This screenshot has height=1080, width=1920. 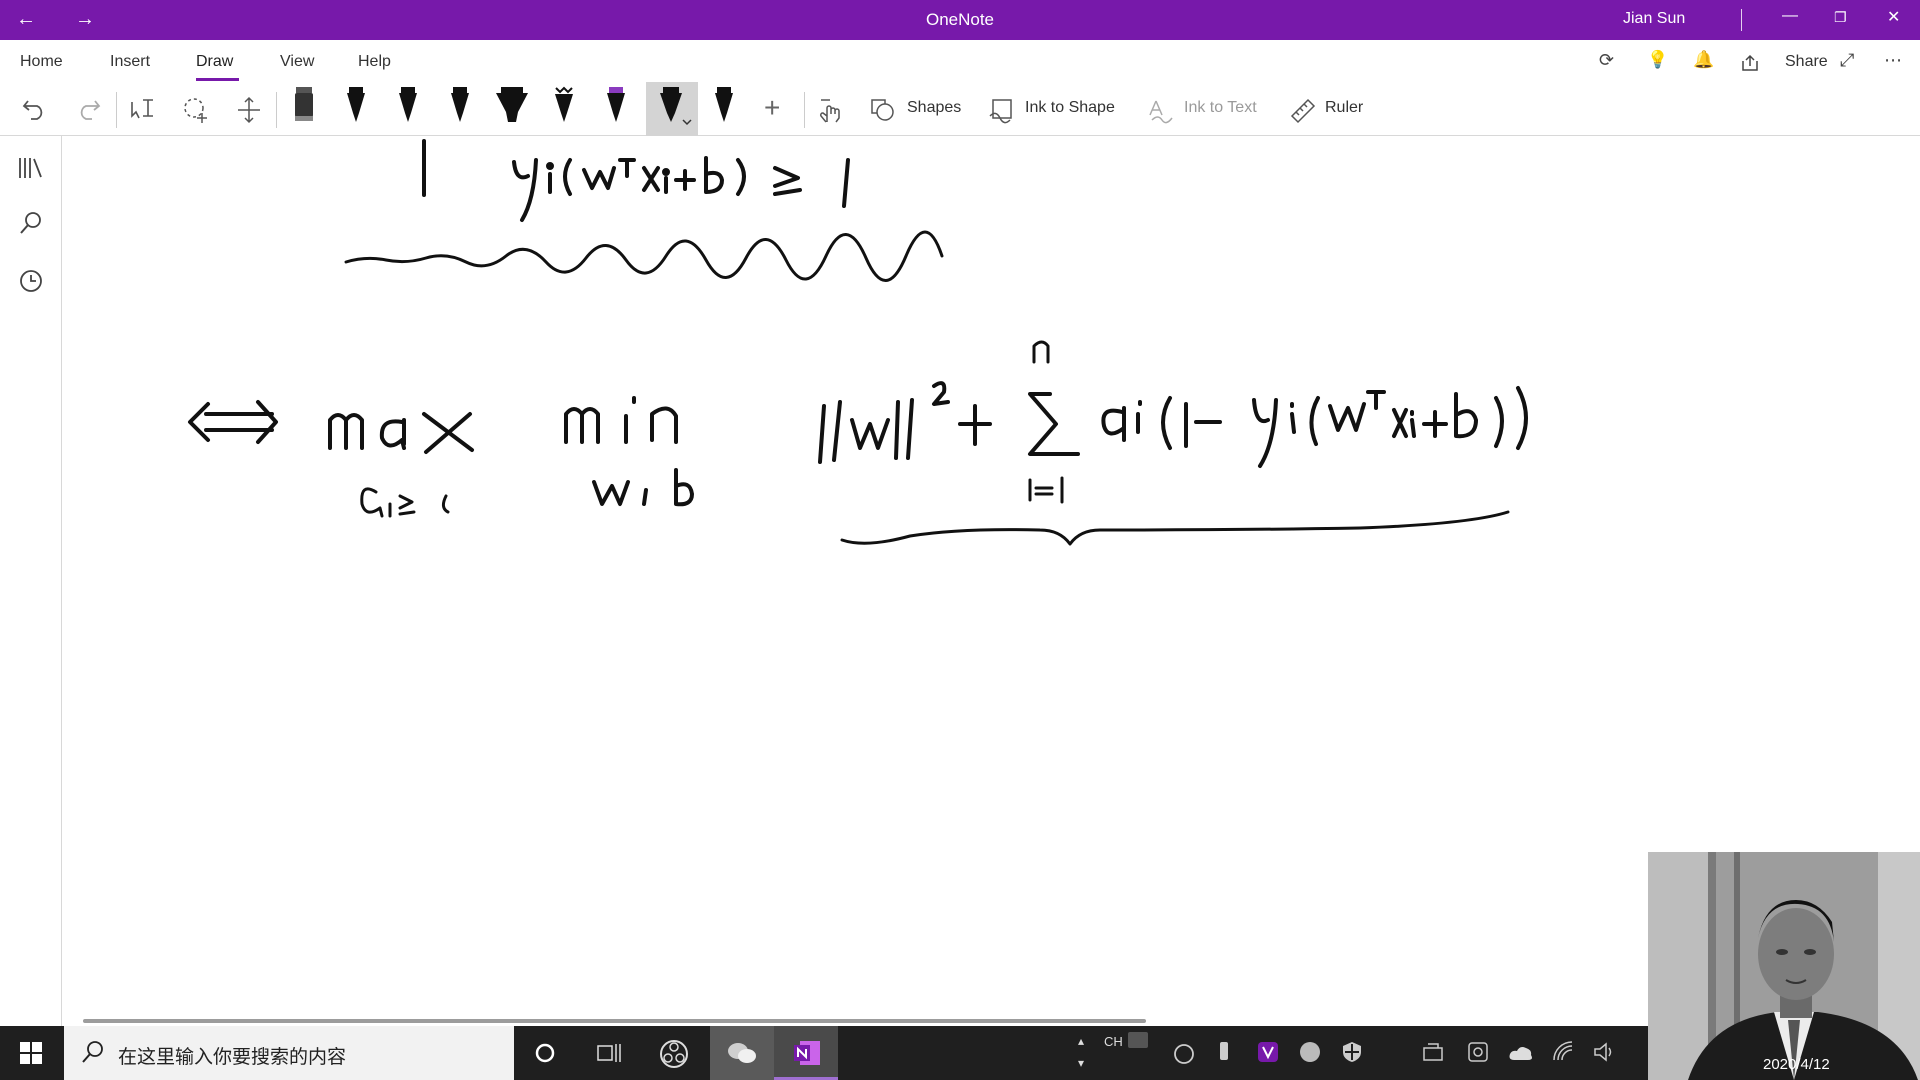 What do you see at coordinates (1435, 415) in the screenshot?
I see `ink-xi-plus-b` at bounding box center [1435, 415].